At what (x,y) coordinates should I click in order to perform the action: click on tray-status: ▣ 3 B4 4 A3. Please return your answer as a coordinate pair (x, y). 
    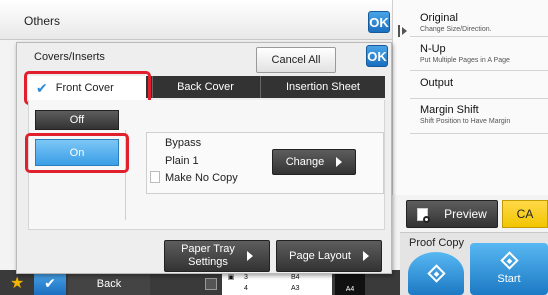
    Looking at the image, I should click on (277, 283).